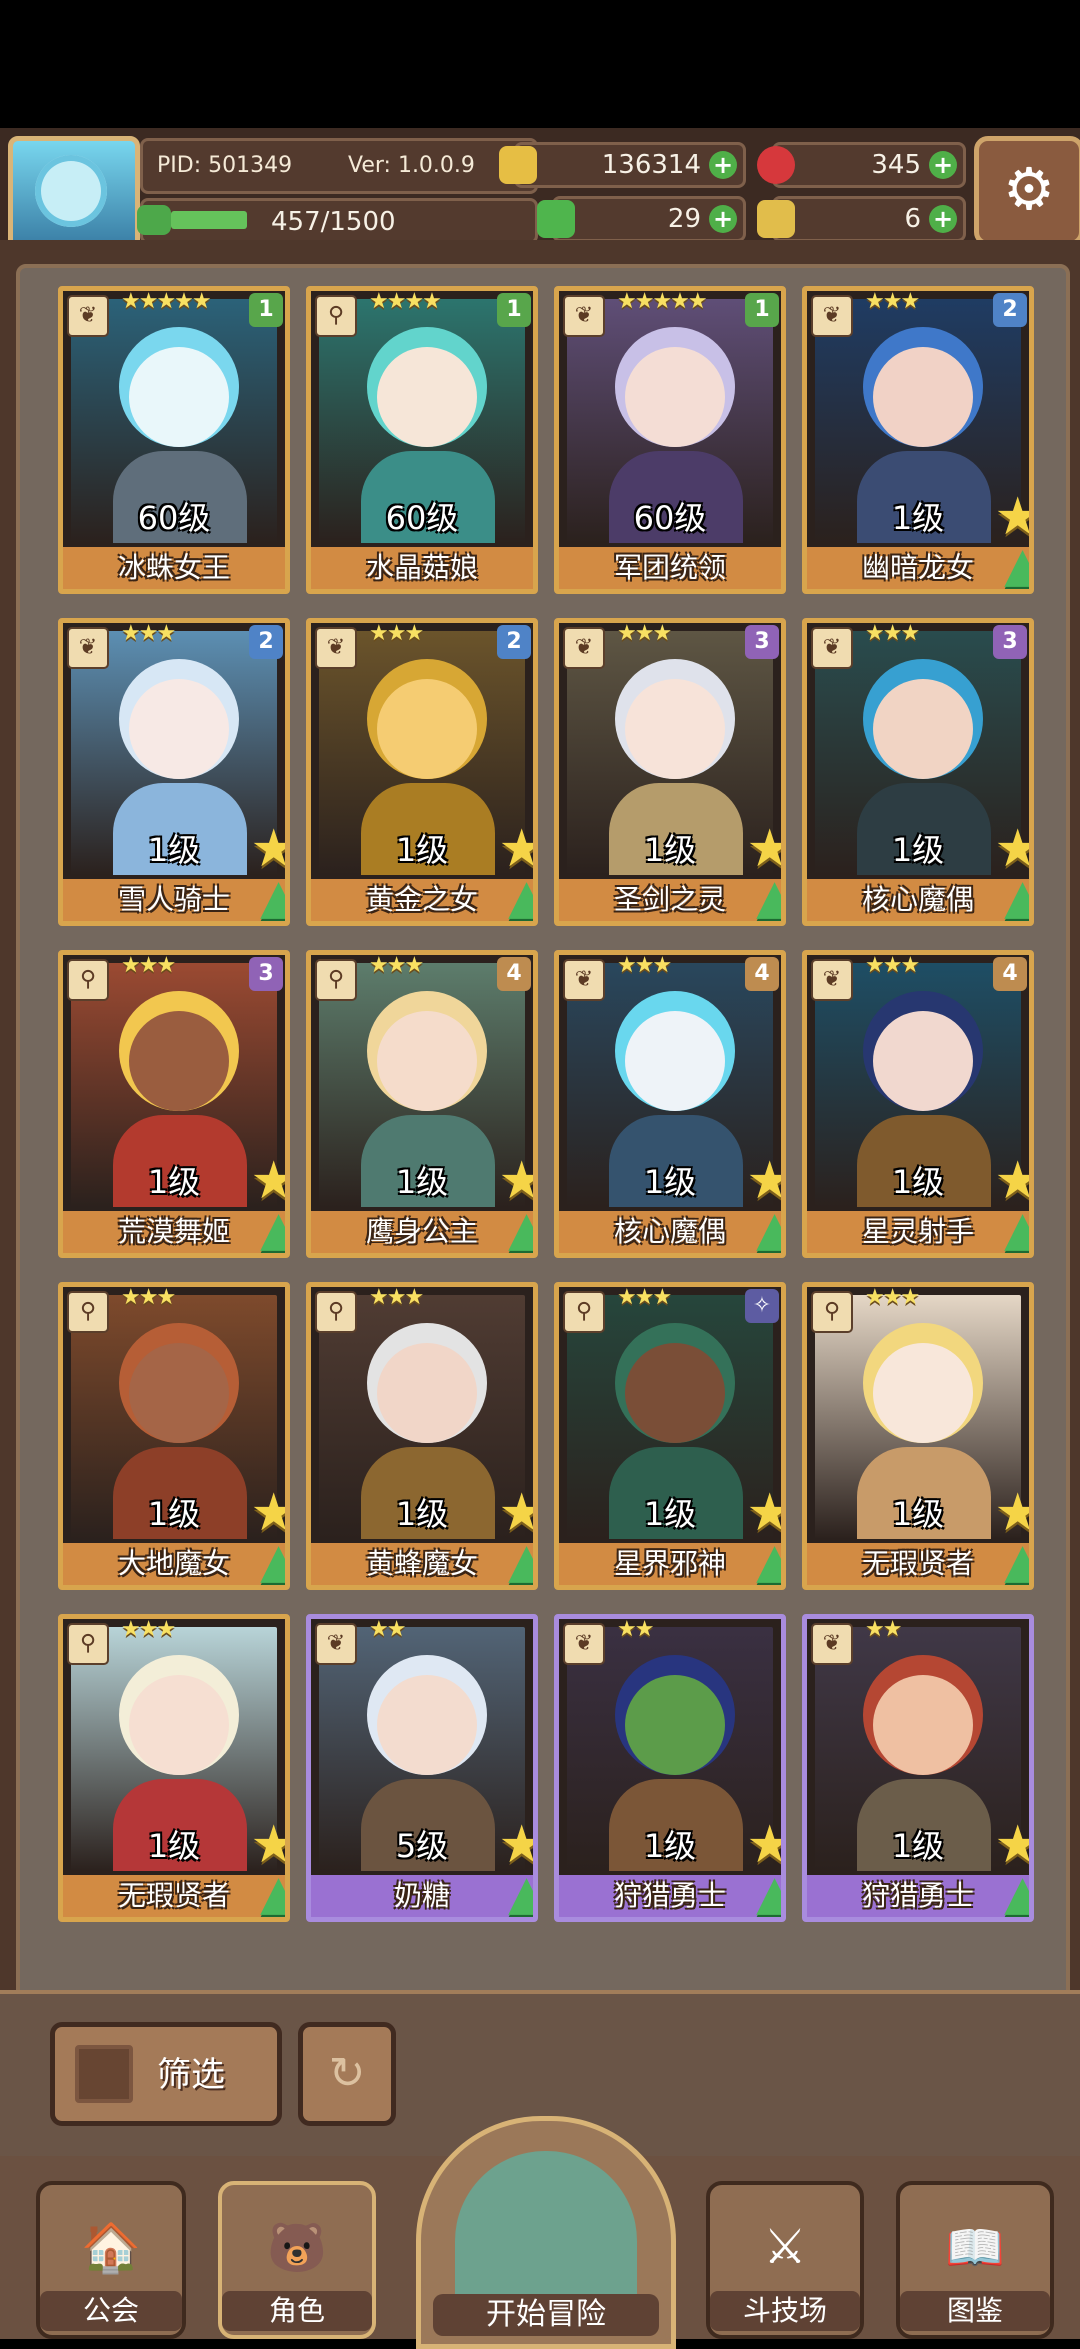 The image size is (1080, 2349). Describe the element at coordinates (347, 2074) in the screenshot. I see `refresh-button: ↻` at that location.